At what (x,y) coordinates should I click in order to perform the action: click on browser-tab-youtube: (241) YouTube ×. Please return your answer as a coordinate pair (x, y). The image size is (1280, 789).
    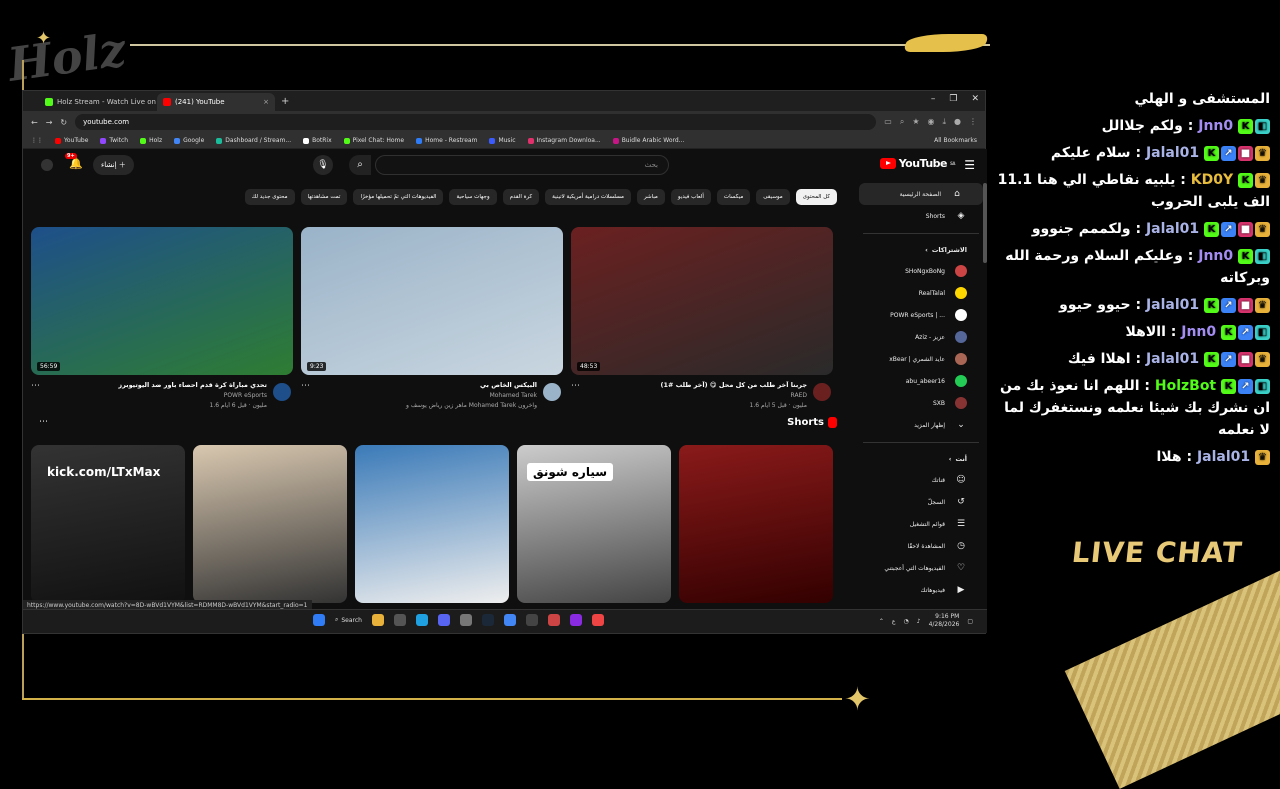
    Looking at the image, I should click on (216, 102).